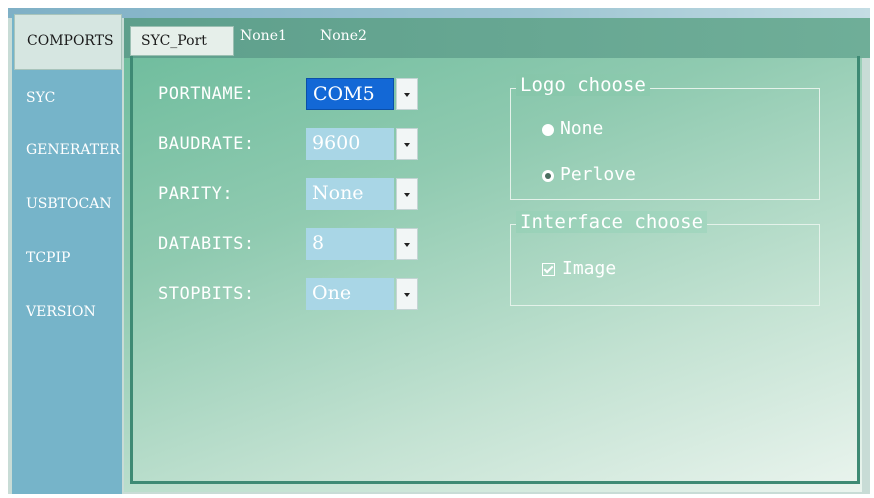 This screenshot has width=874, height=498. I want to click on stopbits-select: One, so click(362, 294).